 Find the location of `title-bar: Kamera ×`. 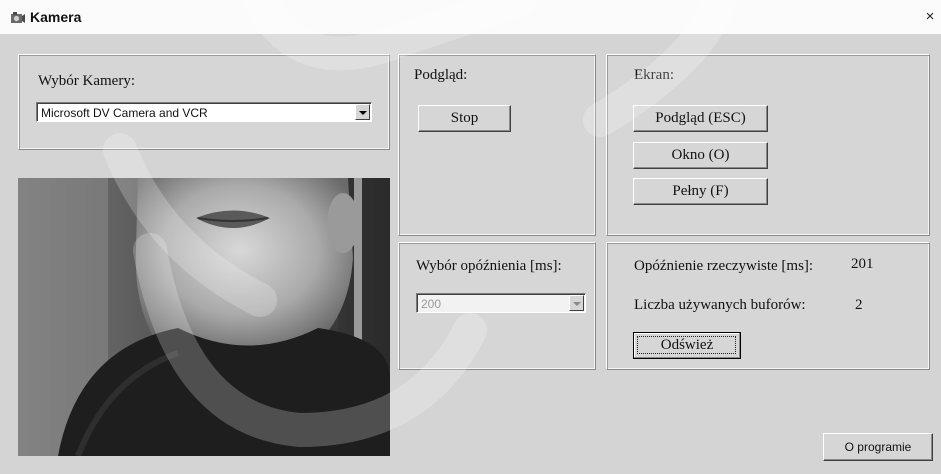

title-bar: Kamera × is located at coordinates (470, 17).